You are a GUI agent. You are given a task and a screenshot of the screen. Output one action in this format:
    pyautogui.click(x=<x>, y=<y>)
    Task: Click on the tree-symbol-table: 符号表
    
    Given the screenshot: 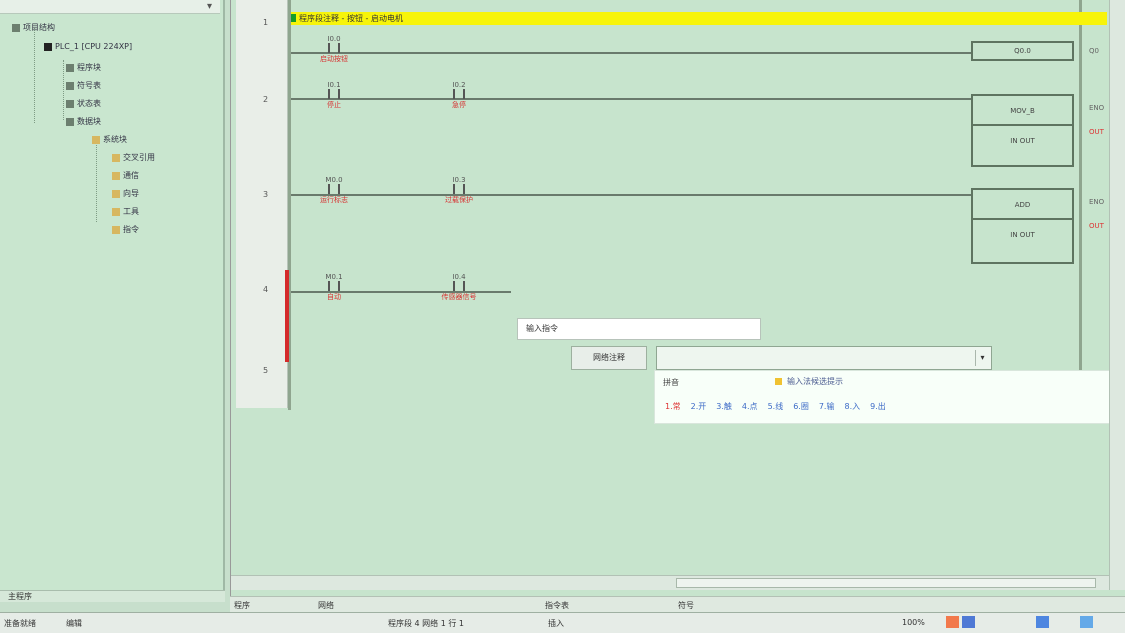 What is the action you would take?
    pyautogui.click(x=83, y=85)
    